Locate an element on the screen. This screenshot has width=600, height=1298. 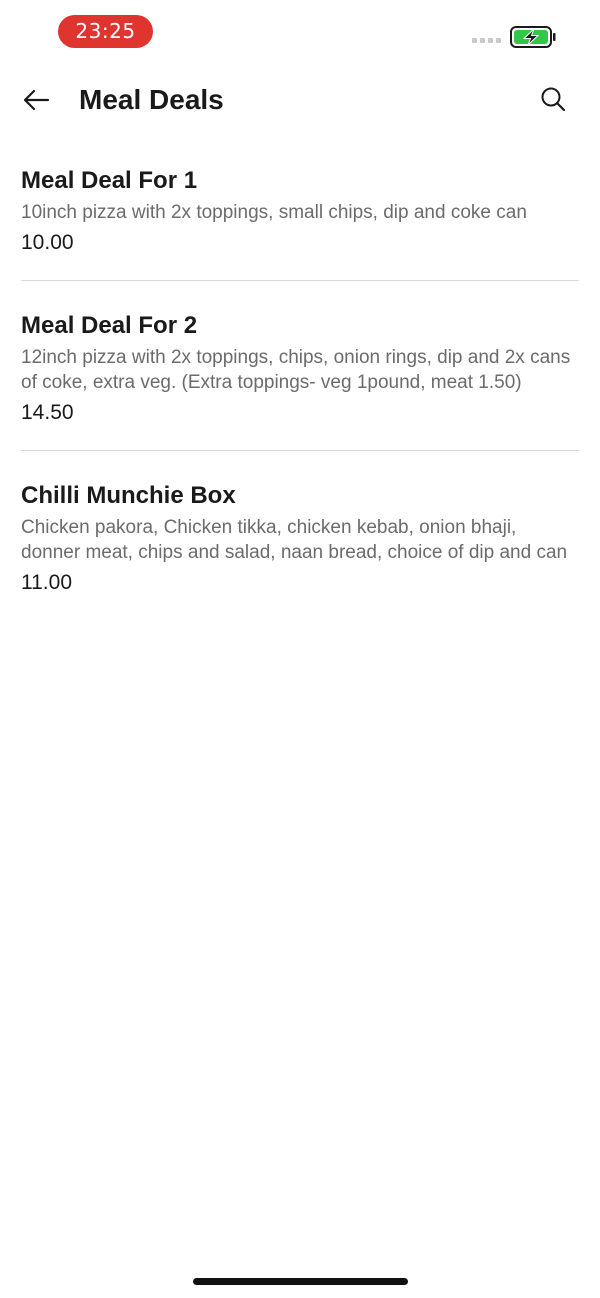
back-button is located at coordinates (36, 100).